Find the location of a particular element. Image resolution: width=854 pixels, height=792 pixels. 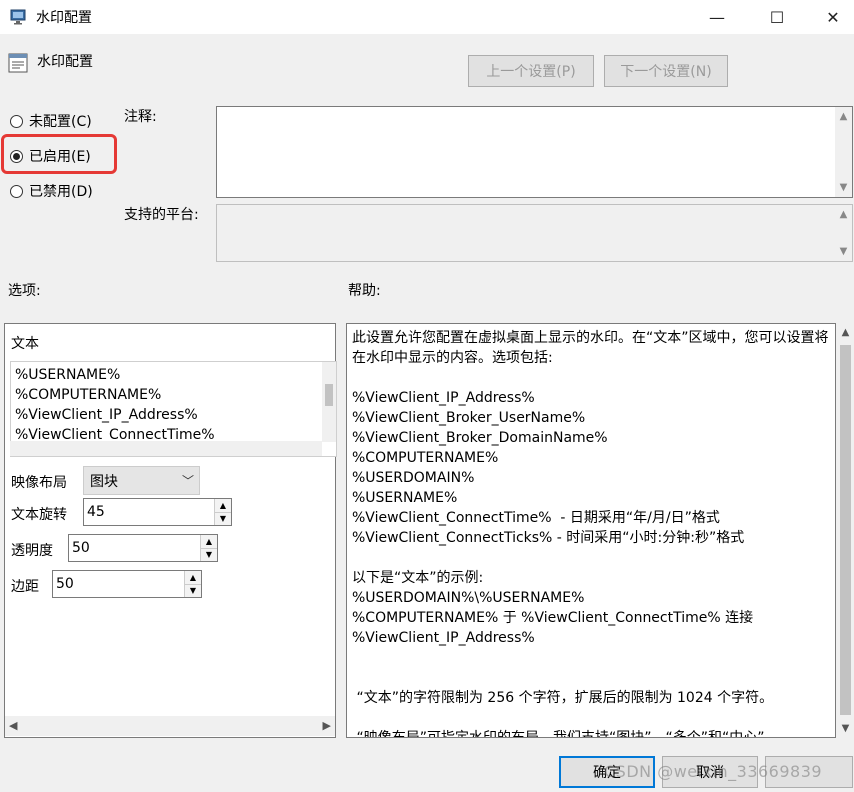

margin-stepper: 50 ▲ ▼ is located at coordinates (127, 584).